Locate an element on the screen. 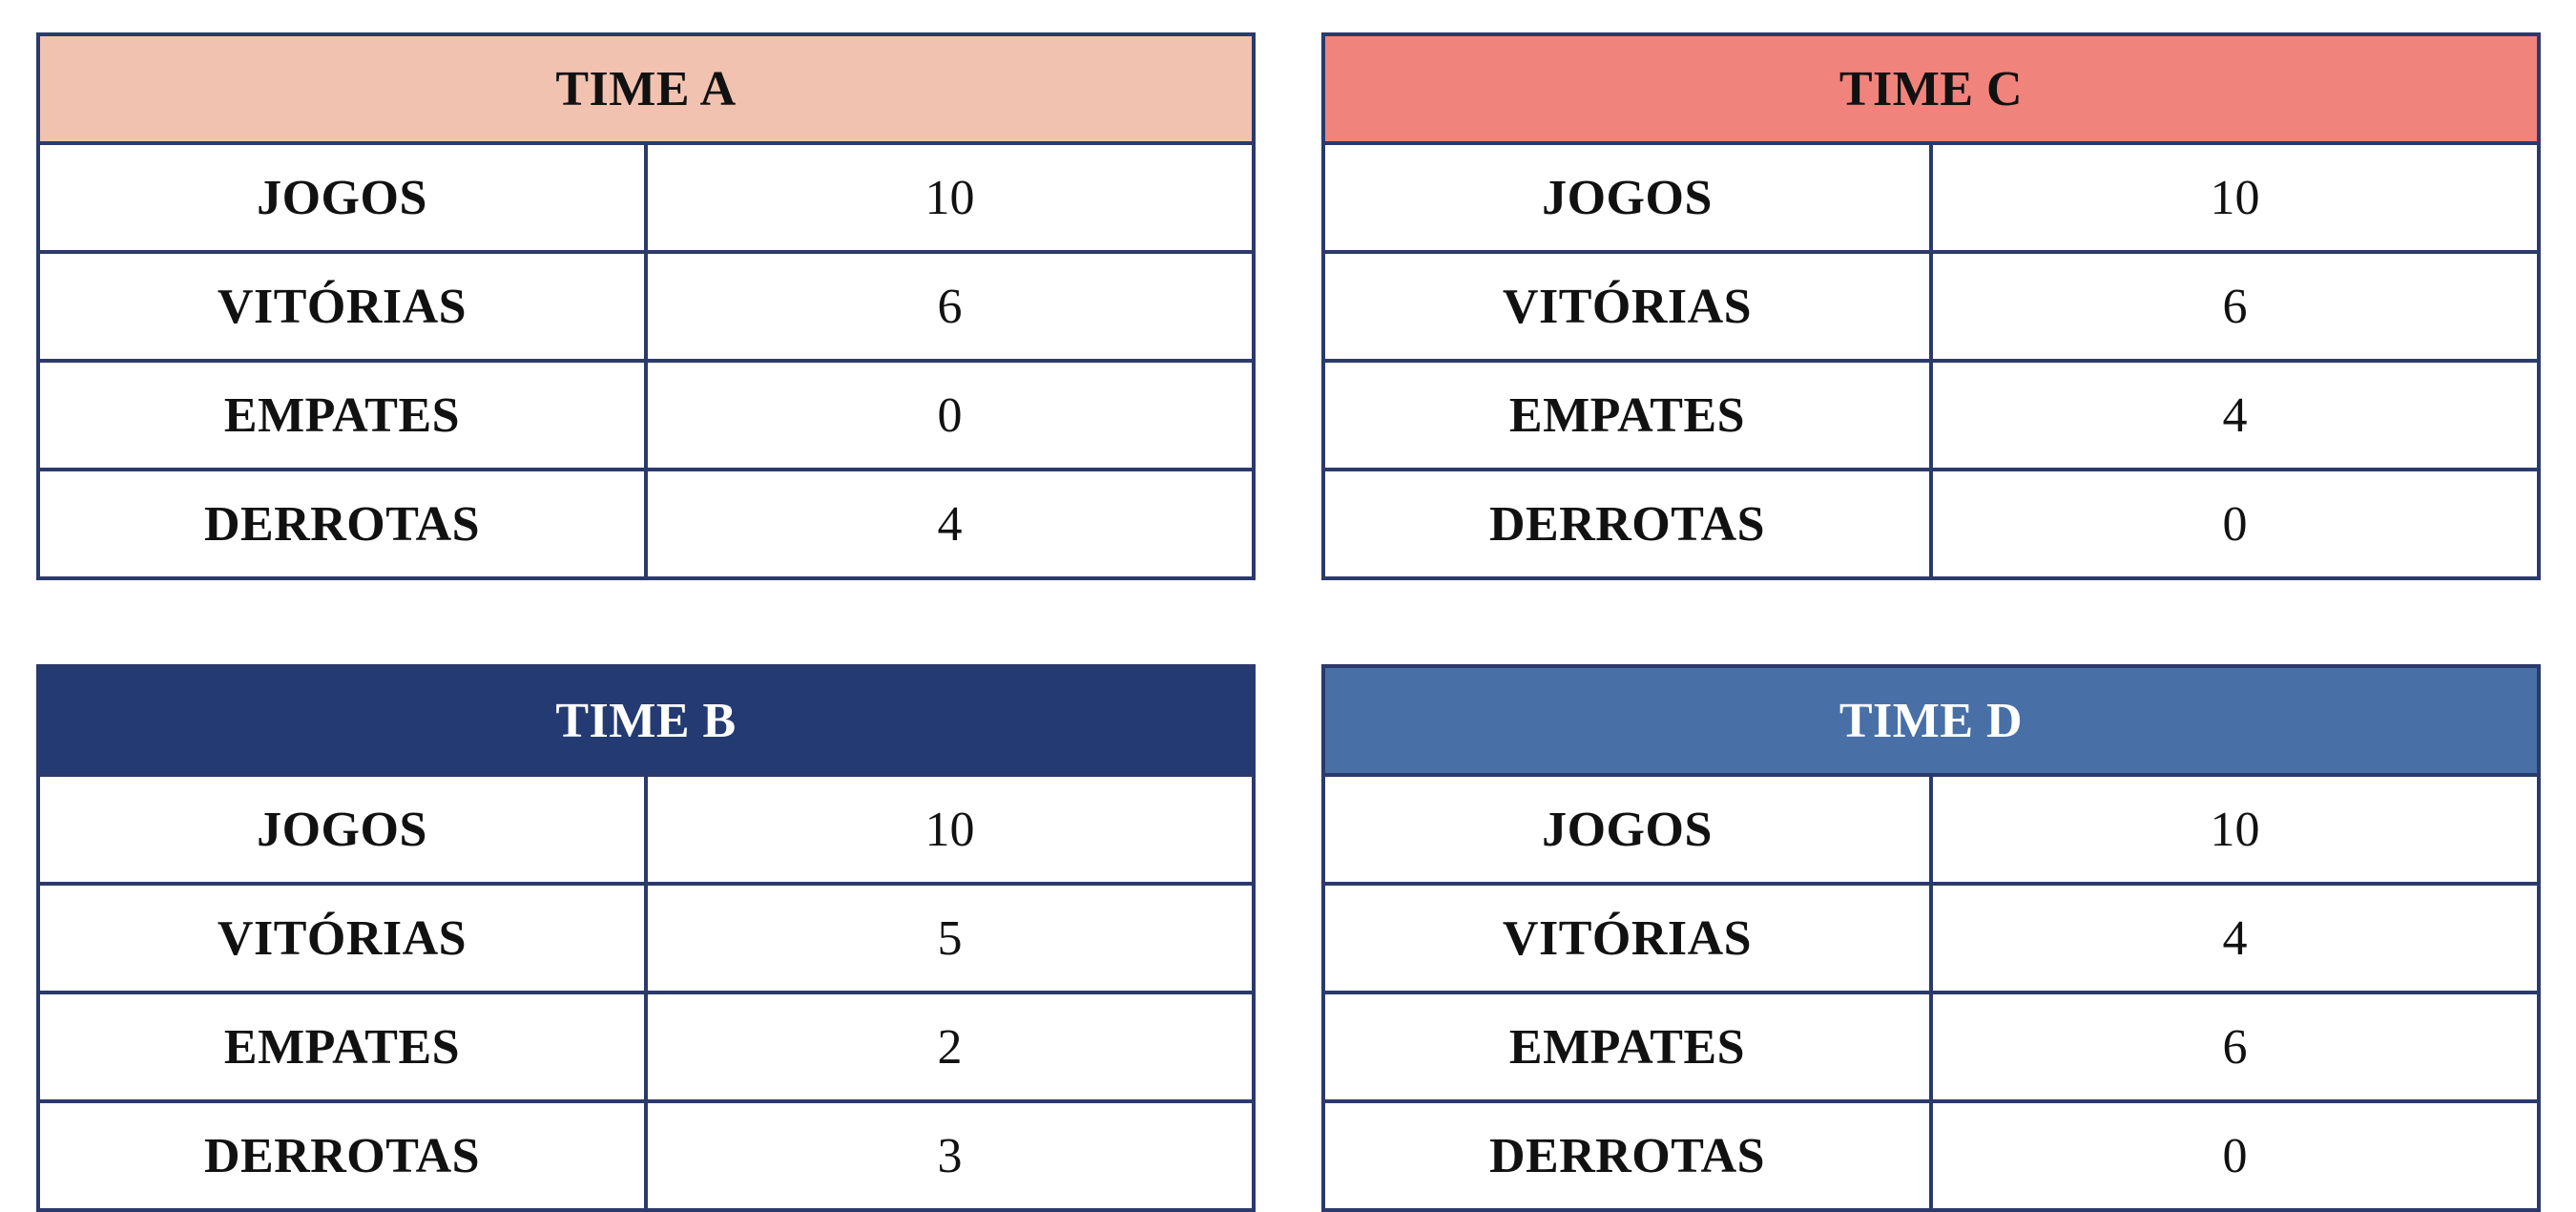  team-b-games-value: 10 is located at coordinates (950, 829).